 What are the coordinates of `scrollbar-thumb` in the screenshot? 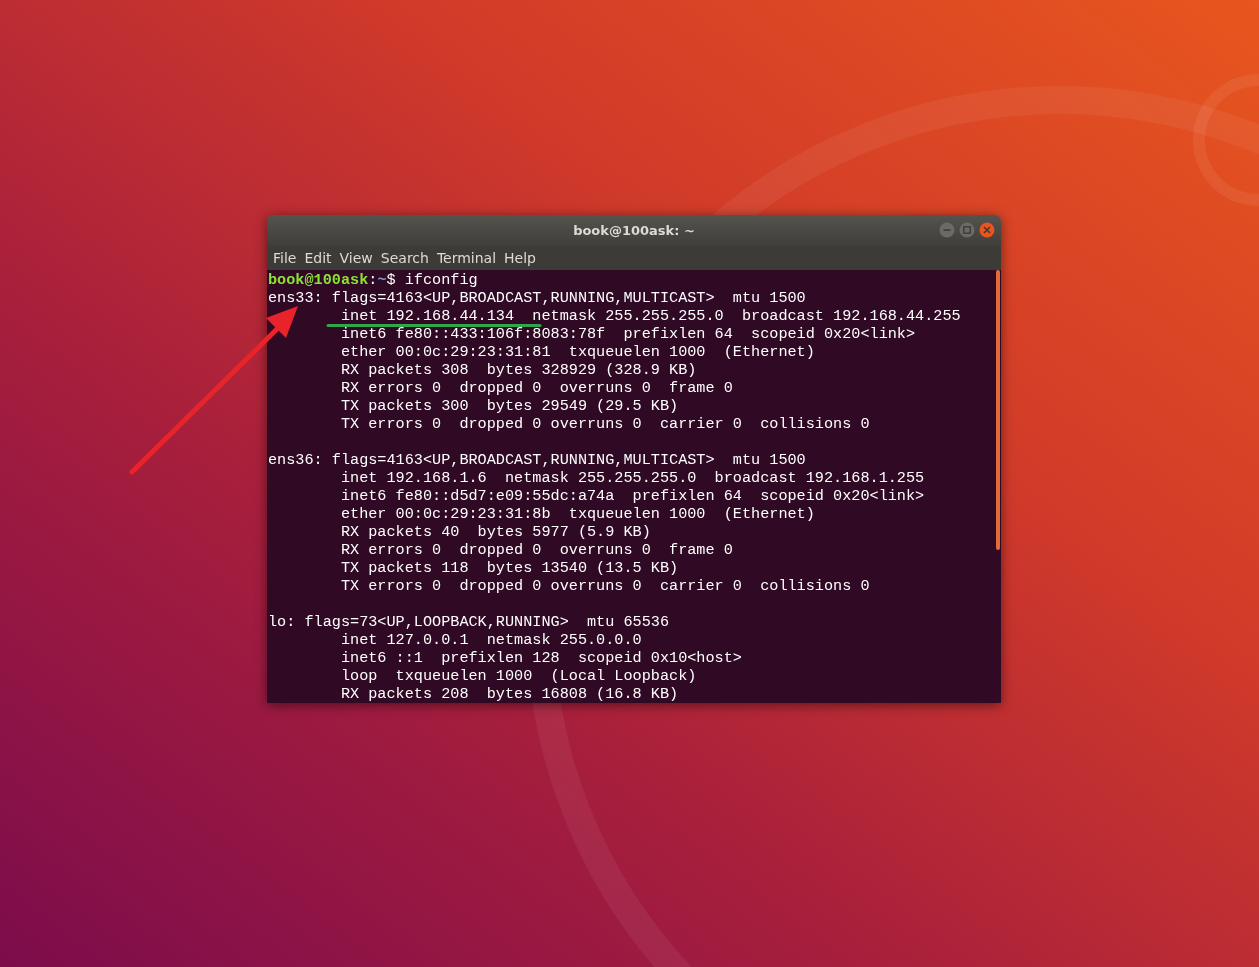 It's located at (998, 410).